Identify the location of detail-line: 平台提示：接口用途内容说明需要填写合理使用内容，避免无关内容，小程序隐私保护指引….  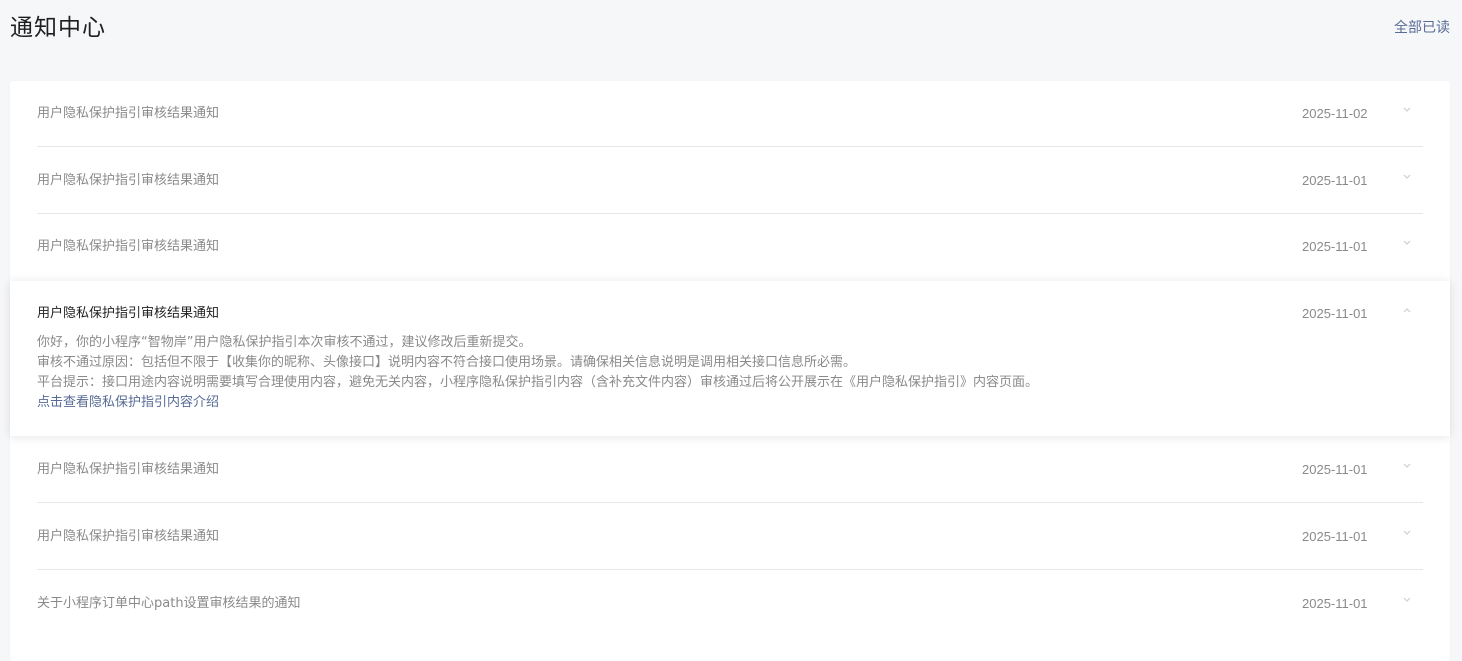
(538, 382).